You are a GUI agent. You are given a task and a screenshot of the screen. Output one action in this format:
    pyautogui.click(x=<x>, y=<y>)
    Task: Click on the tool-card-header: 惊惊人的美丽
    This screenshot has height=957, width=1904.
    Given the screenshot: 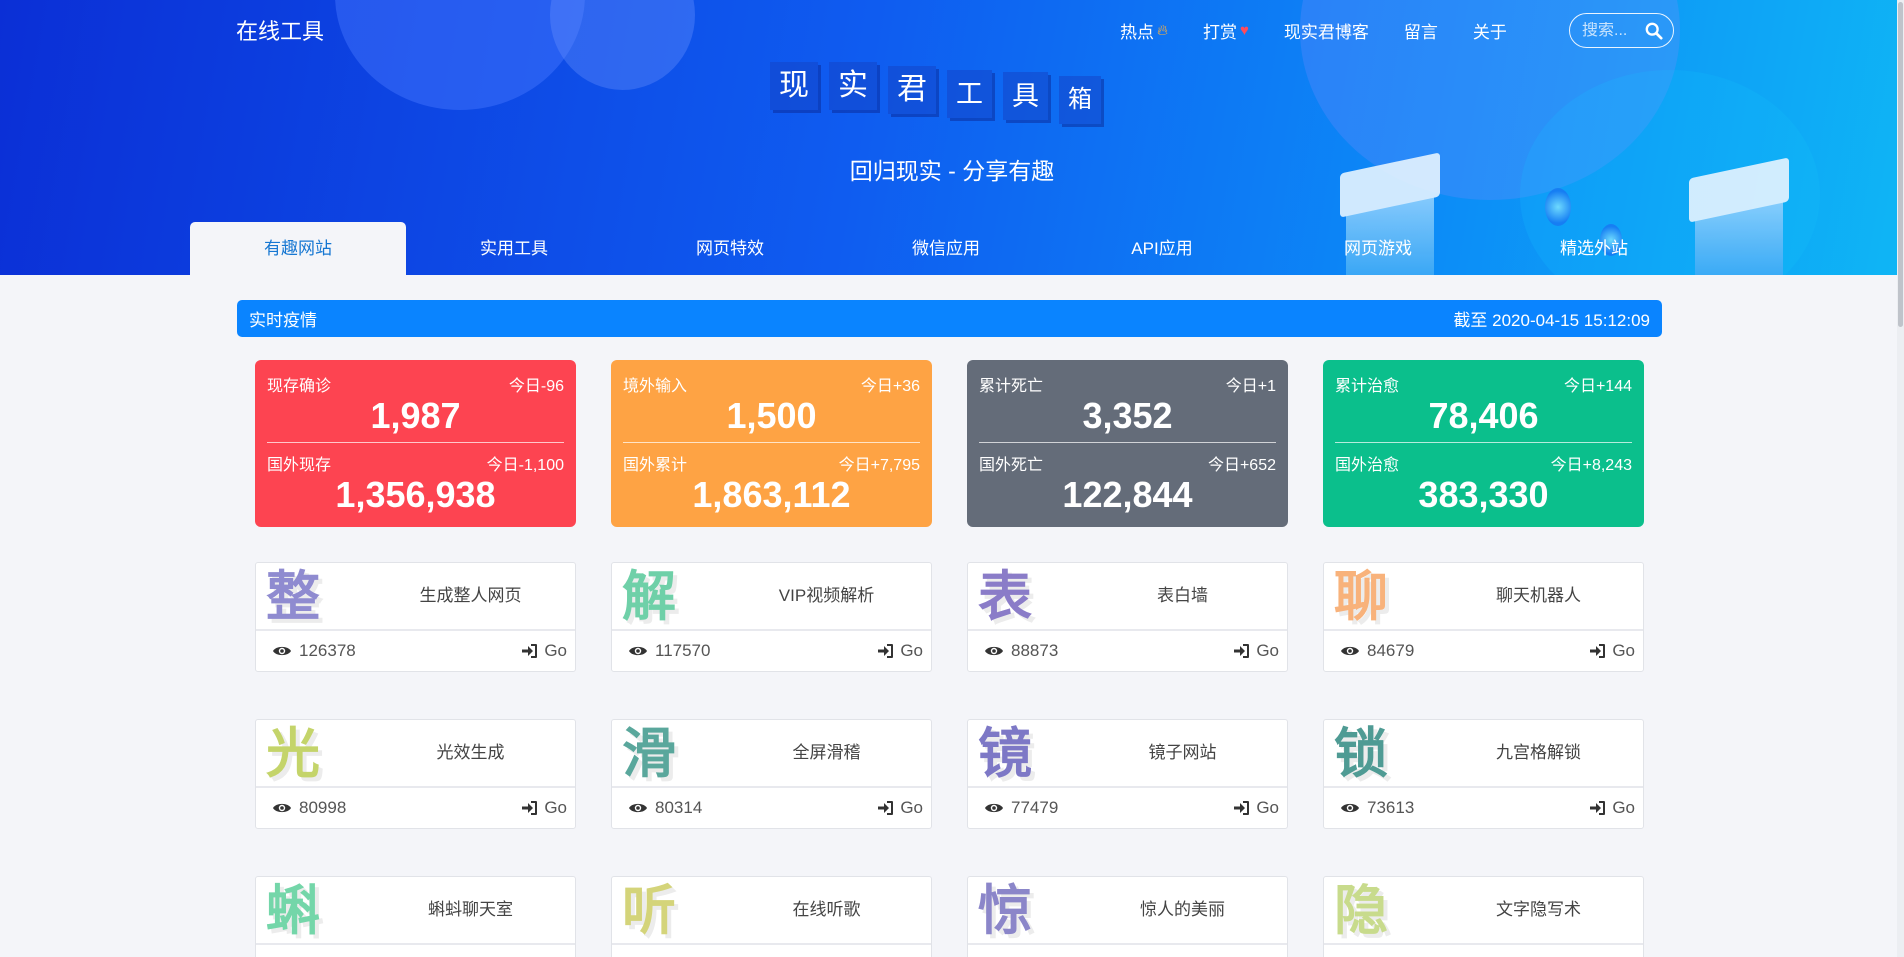 What is the action you would take?
    pyautogui.click(x=1127, y=911)
    